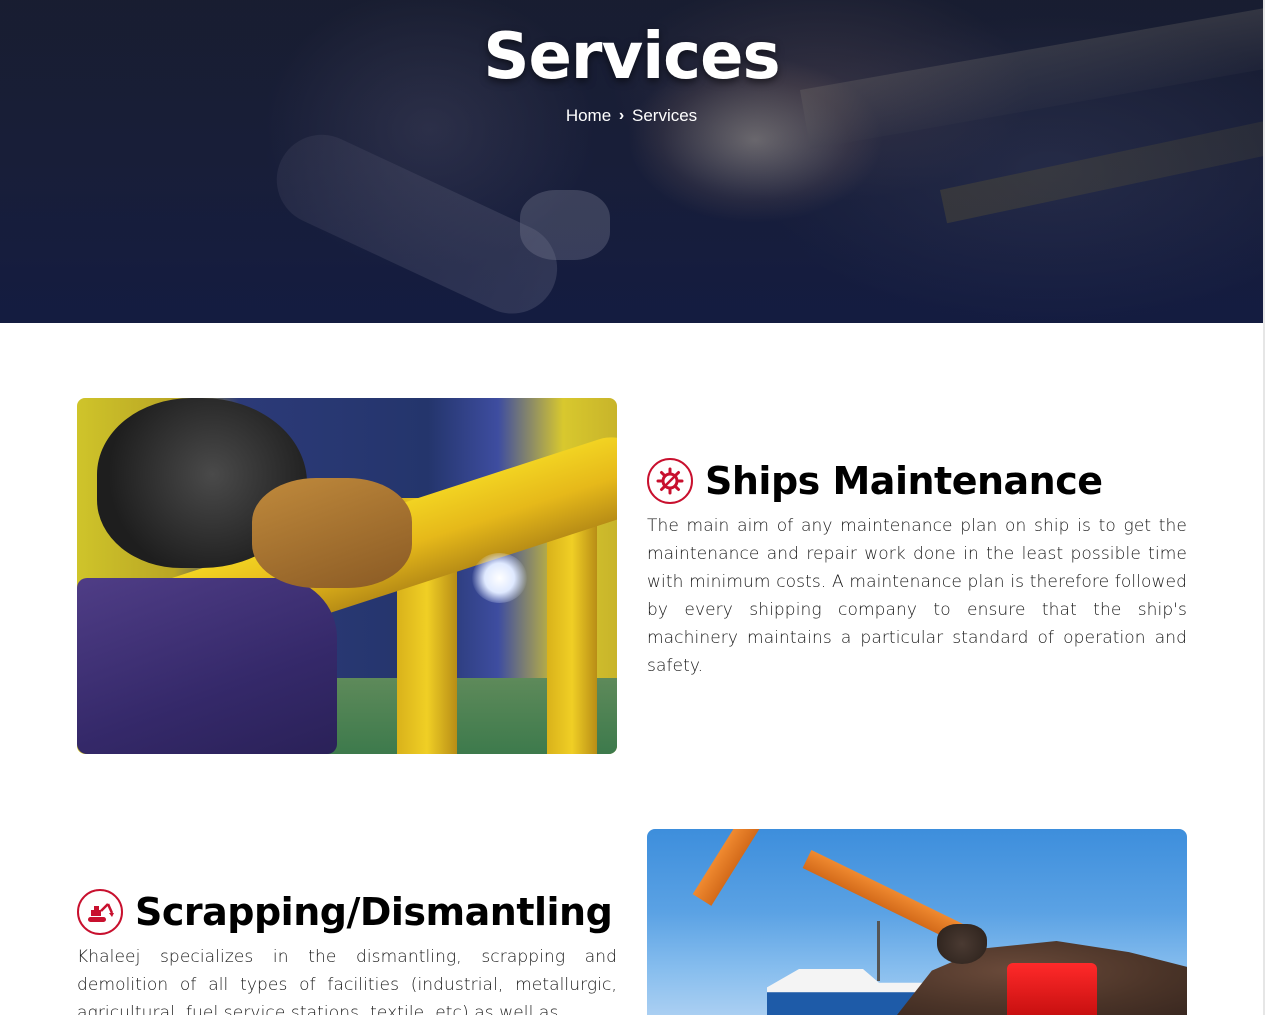  Describe the element at coordinates (588, 116) in the screenshot. I see `breadcrumb-home-link: Home` at that location.